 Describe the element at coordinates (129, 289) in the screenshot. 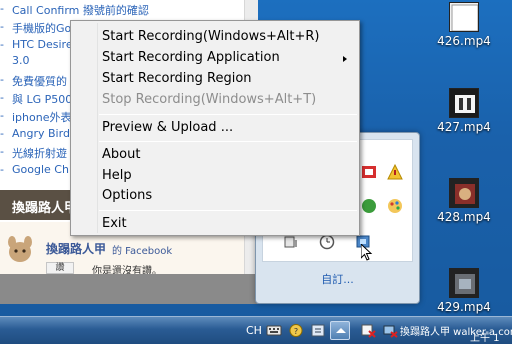

I see `browser-footer-area` at that location.